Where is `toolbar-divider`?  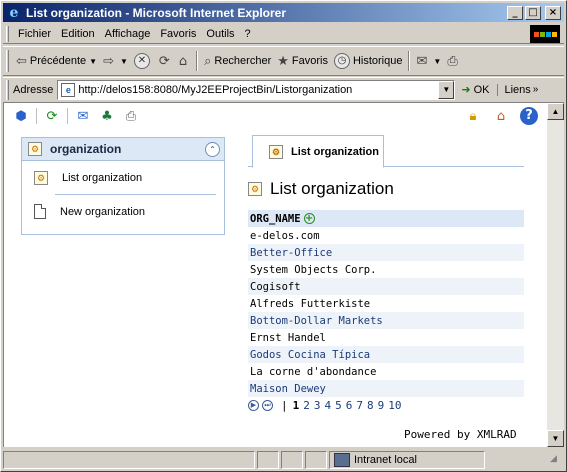
toolbar-divider is located at coordinates (36, 116).